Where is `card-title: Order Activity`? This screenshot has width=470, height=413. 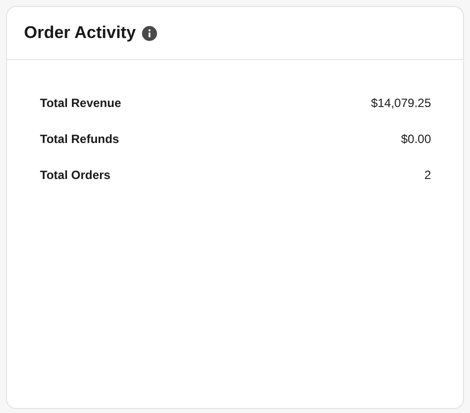 card-title: Order Activity is located at coordinates (80, 33).